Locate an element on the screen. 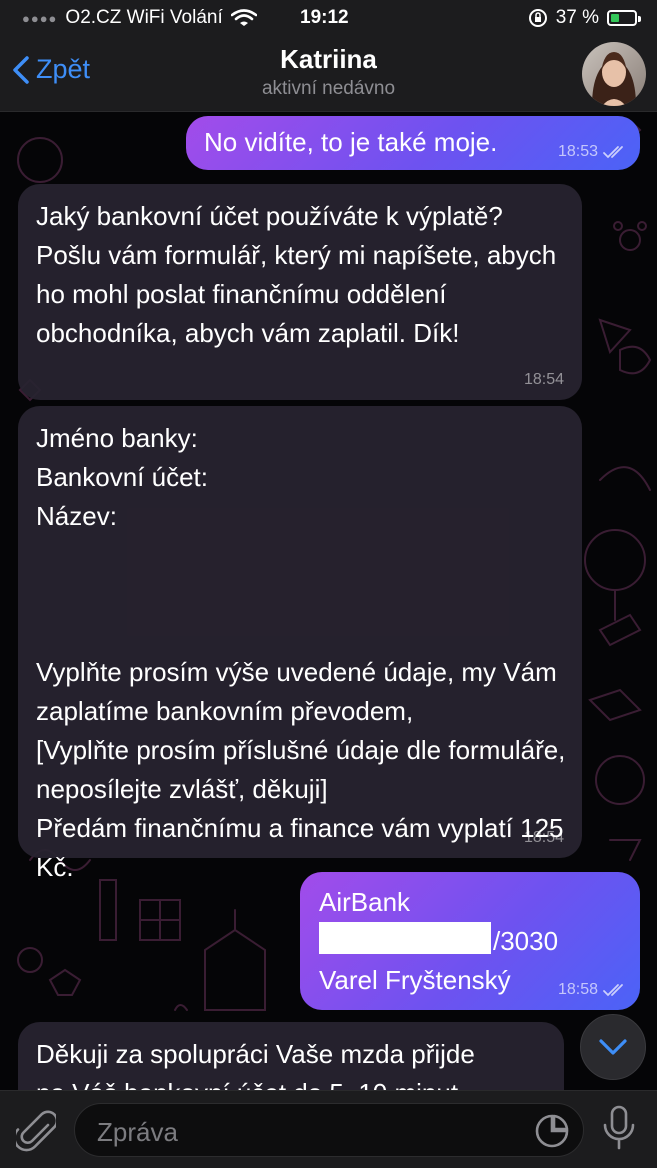  clock: 19:12 is located at coordinates (324, 17).